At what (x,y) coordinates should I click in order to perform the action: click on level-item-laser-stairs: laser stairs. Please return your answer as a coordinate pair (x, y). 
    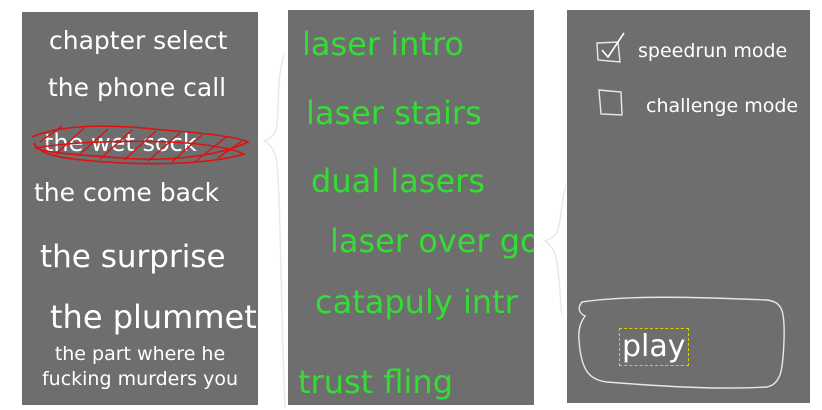
    Looking at the image, I should click on (394, 113).